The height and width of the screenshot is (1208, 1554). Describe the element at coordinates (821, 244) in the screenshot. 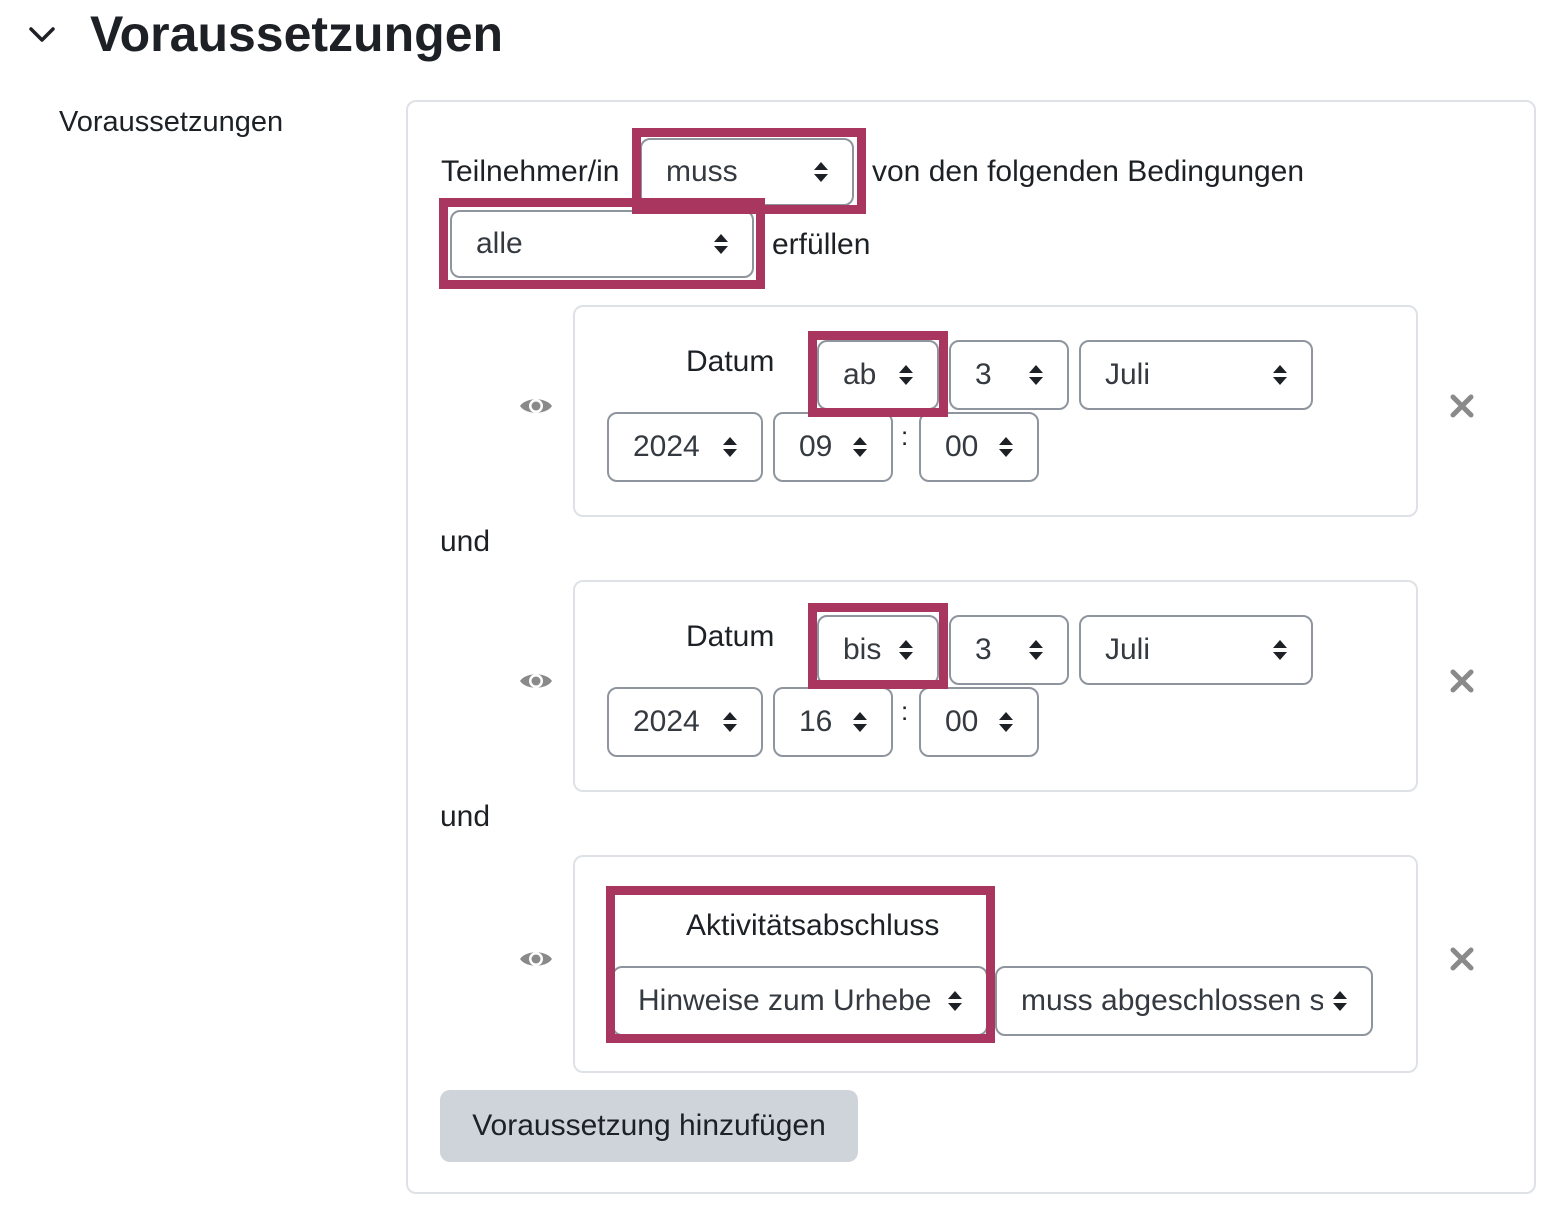

I see `intro-suffix: erfüllen` at that location.